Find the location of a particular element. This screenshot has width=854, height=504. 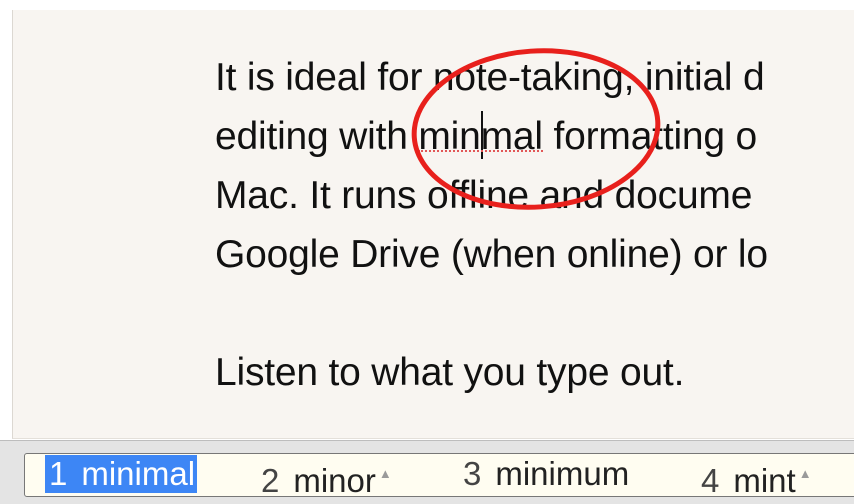

suggestion-word: minor is located at coordinates (334, 480).